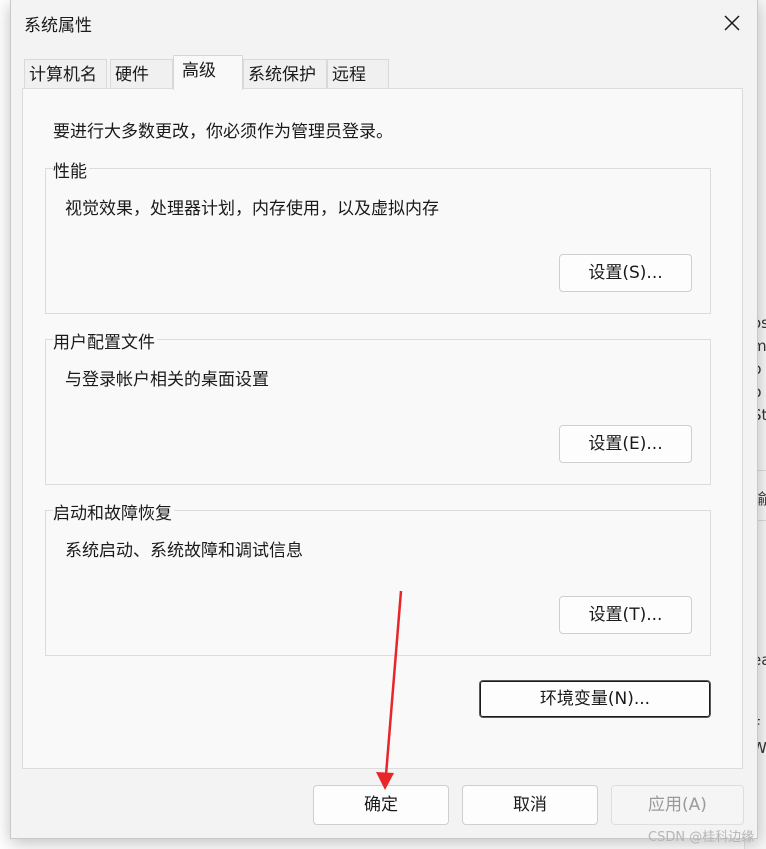  I want to click on performance-legend: 性能, so click(71, 169).